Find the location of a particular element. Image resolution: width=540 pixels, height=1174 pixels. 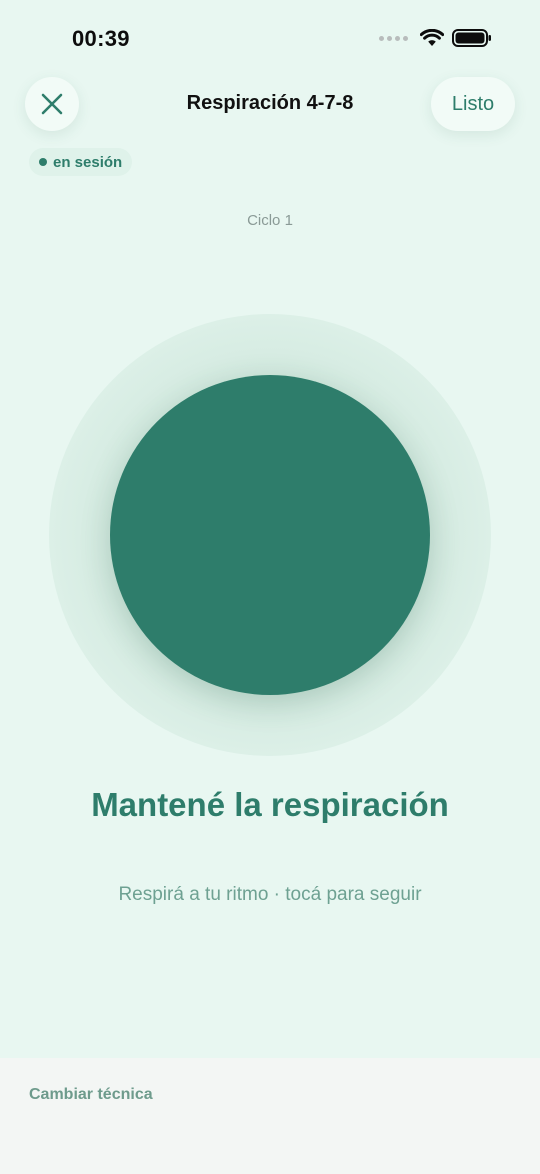

status-icons is located at coordinates (435, 38).